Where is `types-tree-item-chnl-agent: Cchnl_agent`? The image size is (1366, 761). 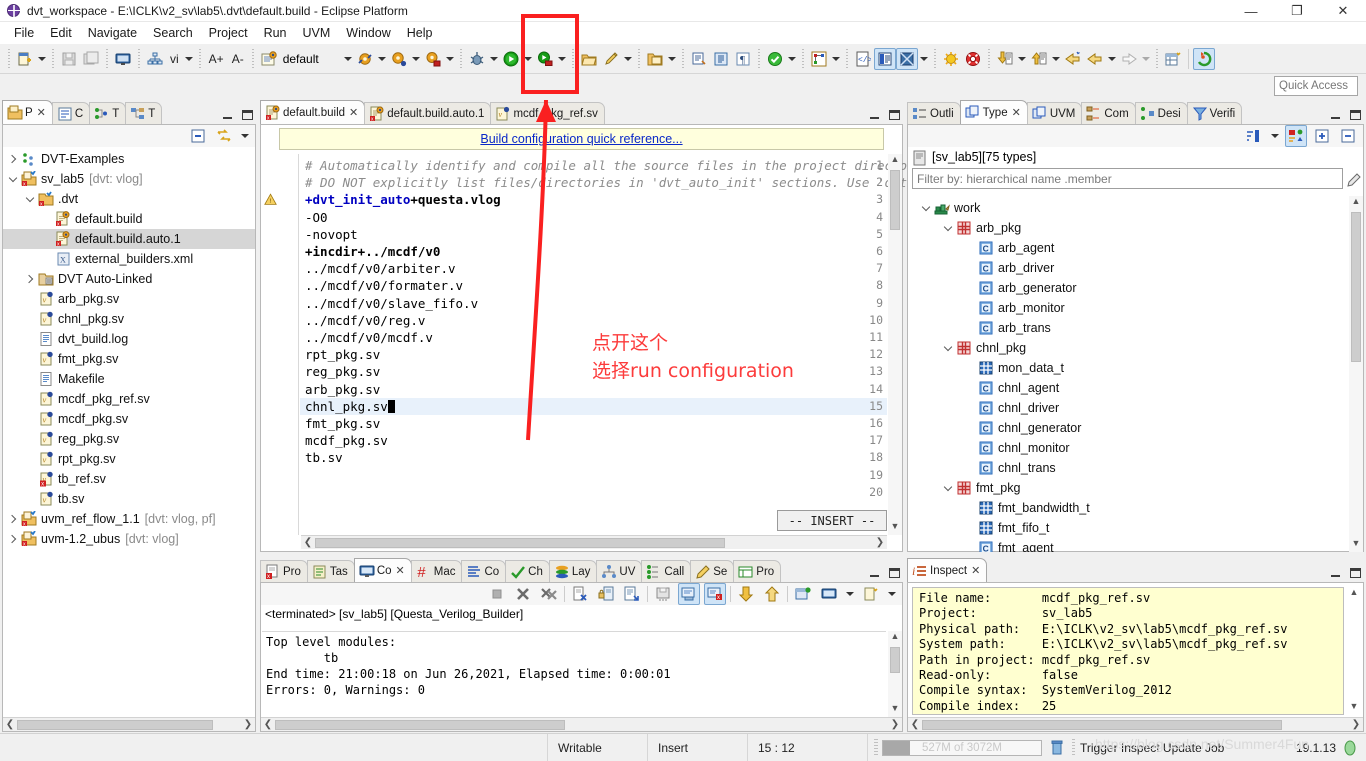 types-tree-item-chnl-agent: Cchnl_agent is located at coordinates (1128, 388).